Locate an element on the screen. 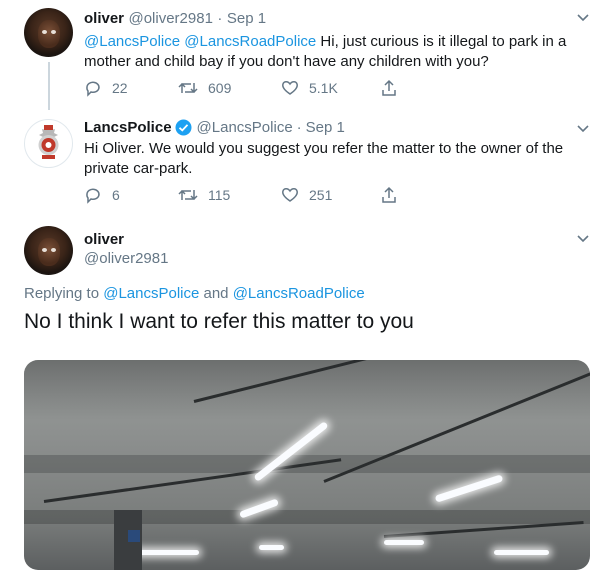 This screenshot has width=604, height=570. thread-line is located at coordinates (49, 86).